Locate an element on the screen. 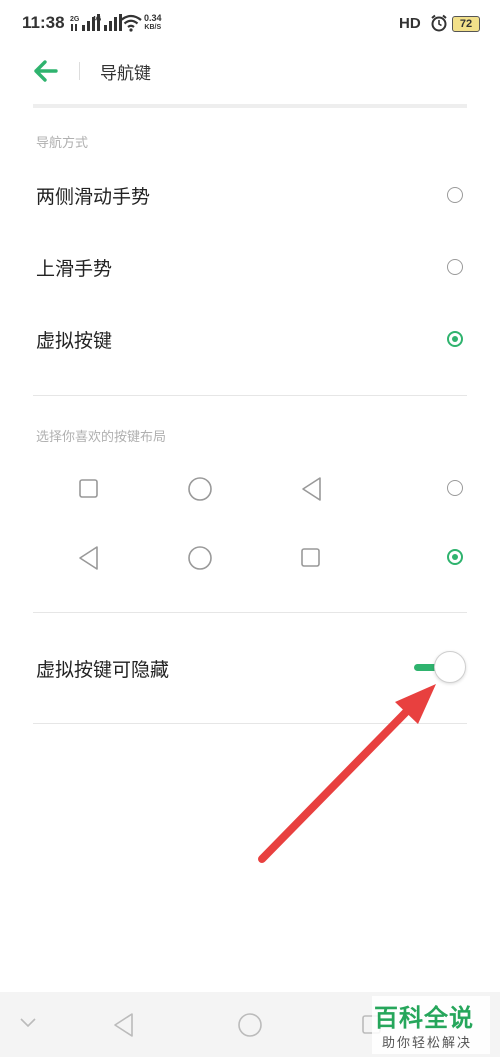 The width and height of the screenshot is (500, 1057). app-bar: 导航键 is located at coordinates (250, 73).